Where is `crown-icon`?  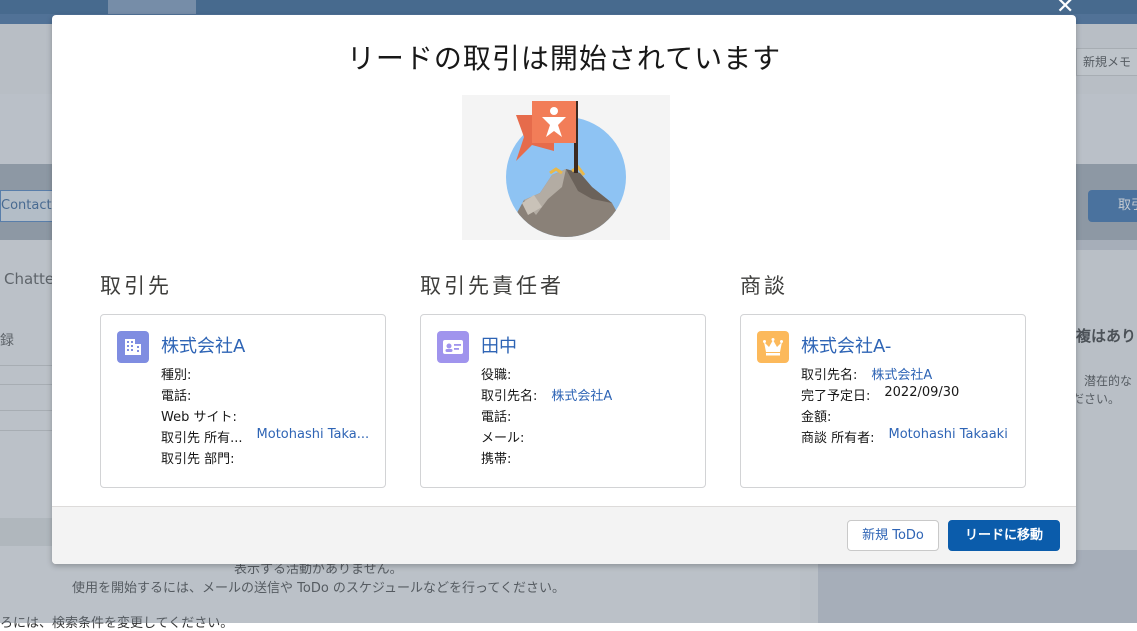
crown-icon is located at coordinates (773, 347).